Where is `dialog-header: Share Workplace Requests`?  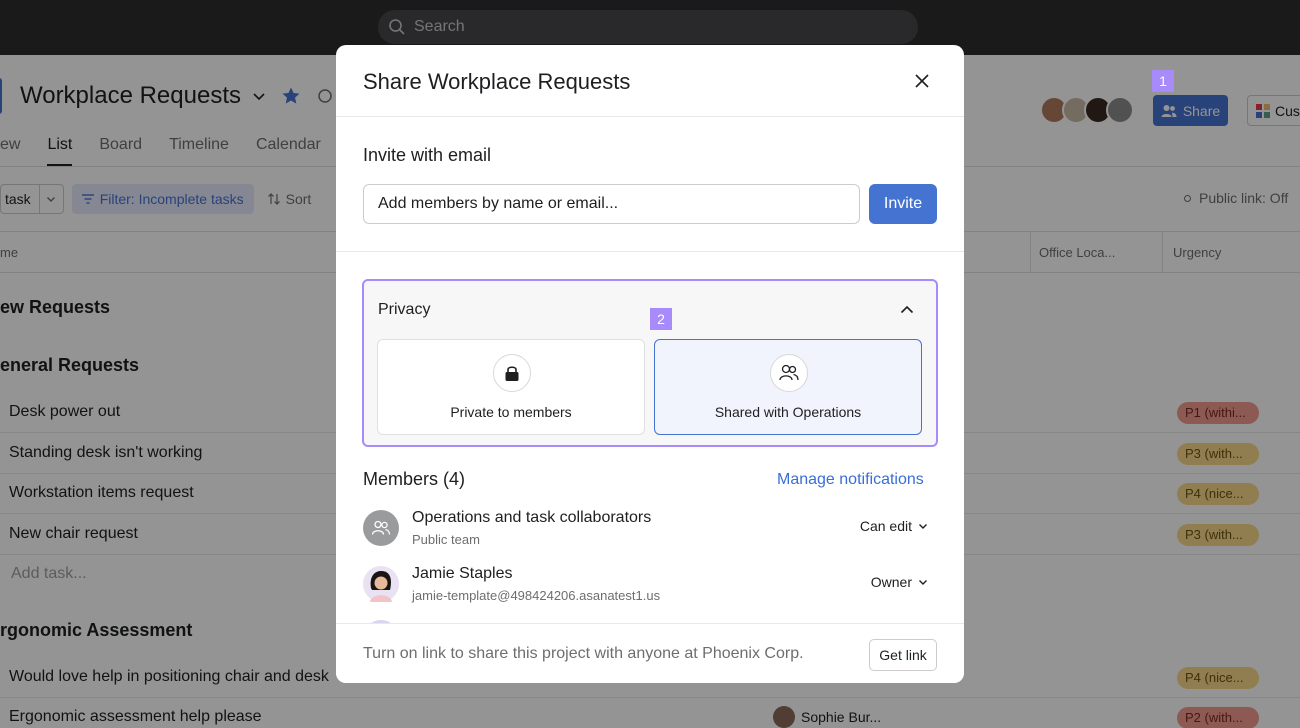
dialog-header: Share Workplace Requests is located at coordinates (650, 81).